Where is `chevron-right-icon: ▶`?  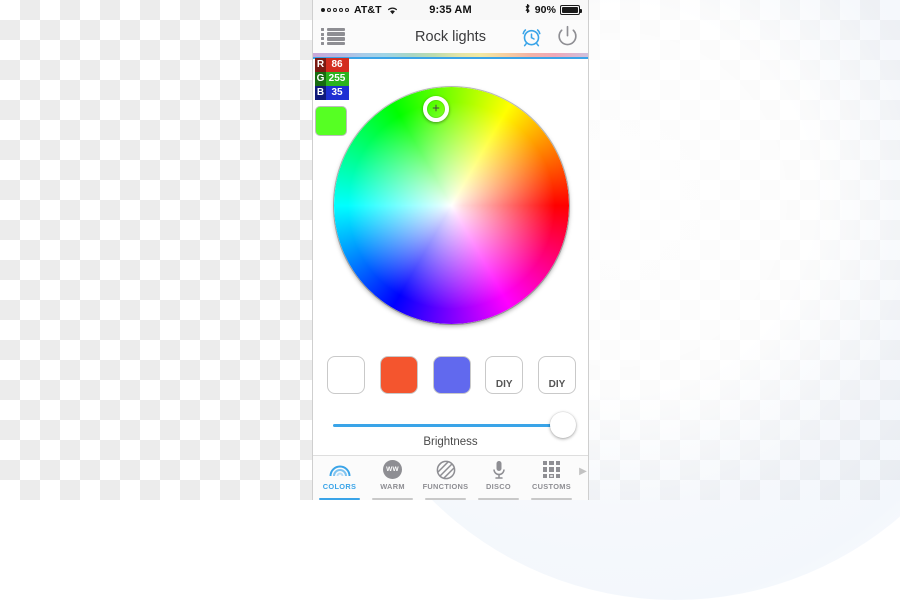
chevron-right-icon: ▶ is located at coordinates (583, 478).